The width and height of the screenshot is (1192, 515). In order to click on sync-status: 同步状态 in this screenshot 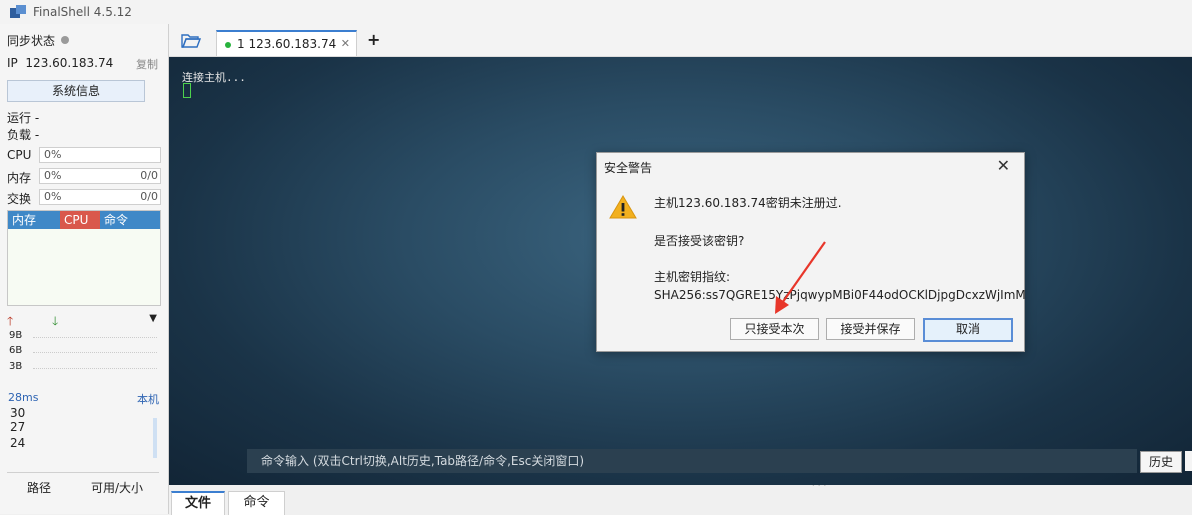, I will do `click(38, 40)`.